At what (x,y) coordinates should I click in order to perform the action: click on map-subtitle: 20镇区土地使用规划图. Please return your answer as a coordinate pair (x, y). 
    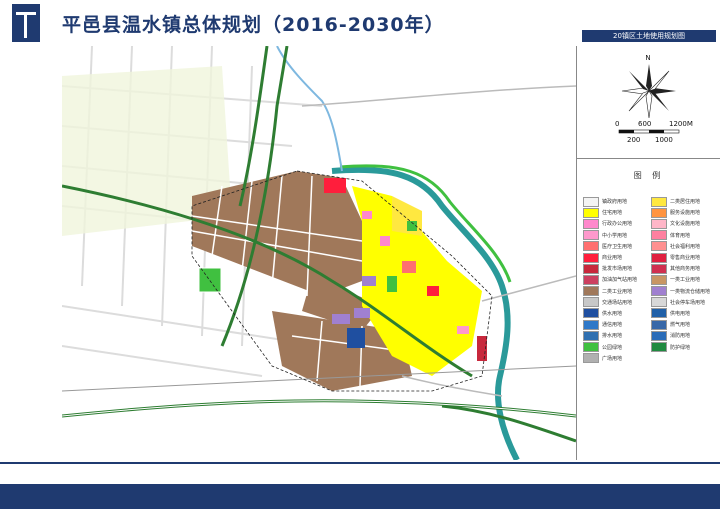
    Looking at the image, I should click on (649, 36).